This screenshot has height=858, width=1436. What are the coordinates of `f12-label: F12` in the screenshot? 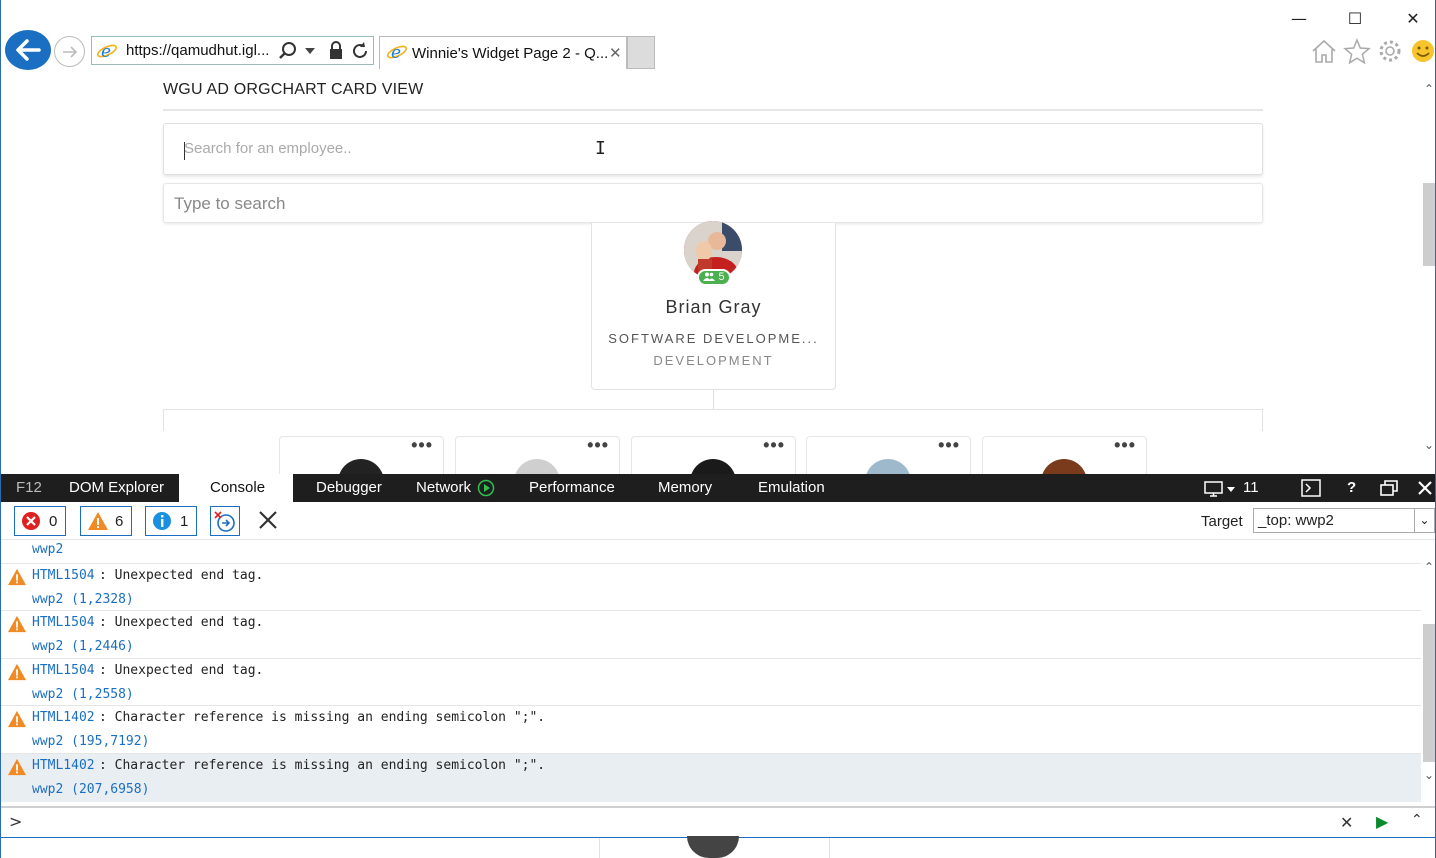 It's located at (29, 487).